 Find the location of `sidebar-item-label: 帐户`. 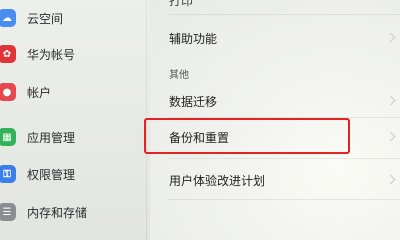

sidebar-item-label: 帐户 is located at coordinates (39, 92).